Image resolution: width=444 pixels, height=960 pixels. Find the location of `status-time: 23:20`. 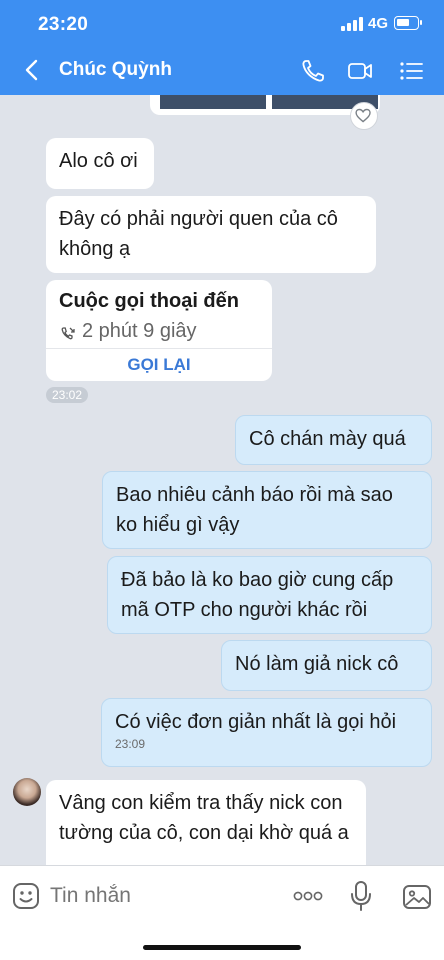

status-time: 23:20 is located at coordinates (63, 24).